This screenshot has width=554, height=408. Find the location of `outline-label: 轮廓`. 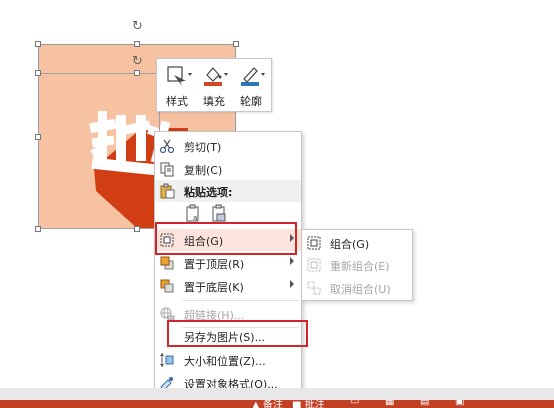

outline-label: 轮廓 is located at coordinates (251, 101).